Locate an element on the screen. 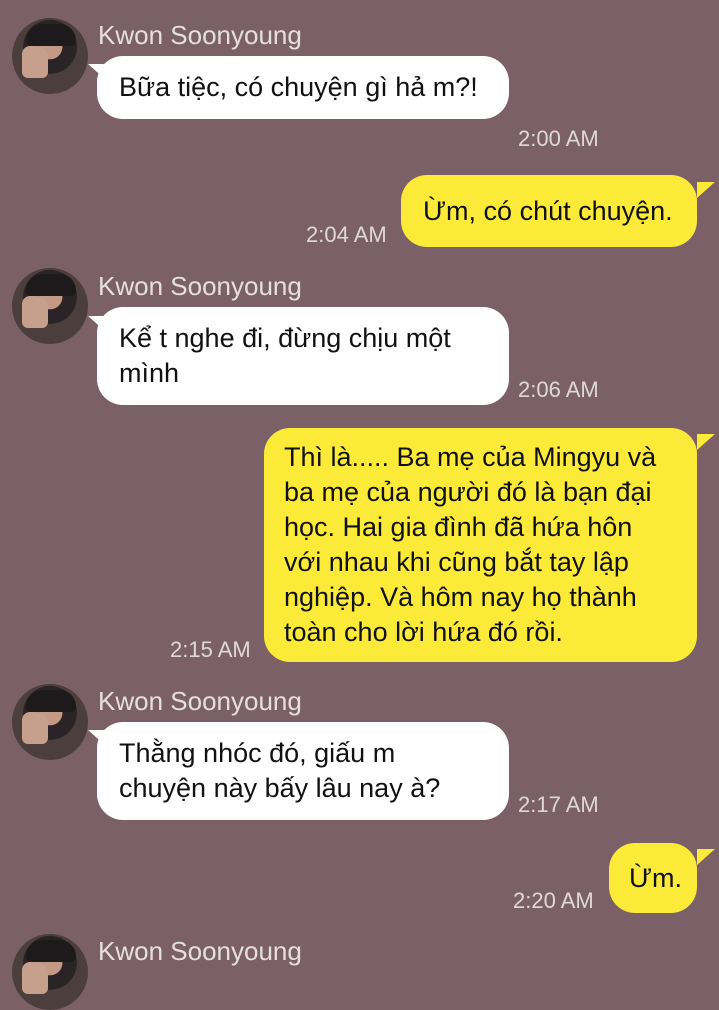  message-bubble-incoming: Kể t nghe đi, đừng chịu một mình is located at coordinates (303, 356).